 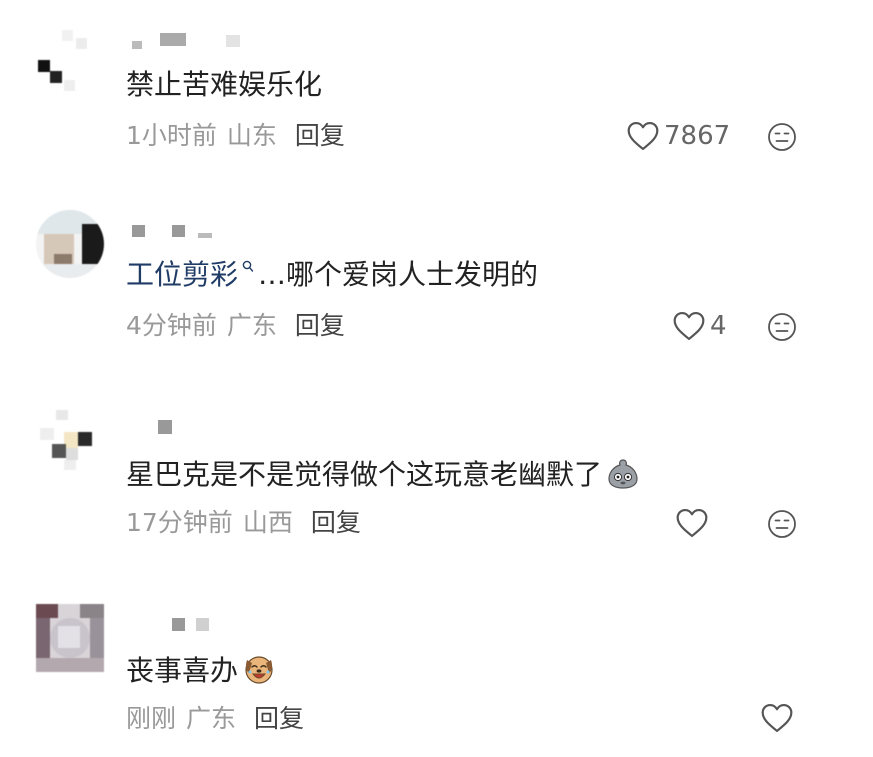 What do you see at coordinates (179, 522) in the screenshot?
I see `comment-time: 17分钟前` at bounding box center [179, 522].